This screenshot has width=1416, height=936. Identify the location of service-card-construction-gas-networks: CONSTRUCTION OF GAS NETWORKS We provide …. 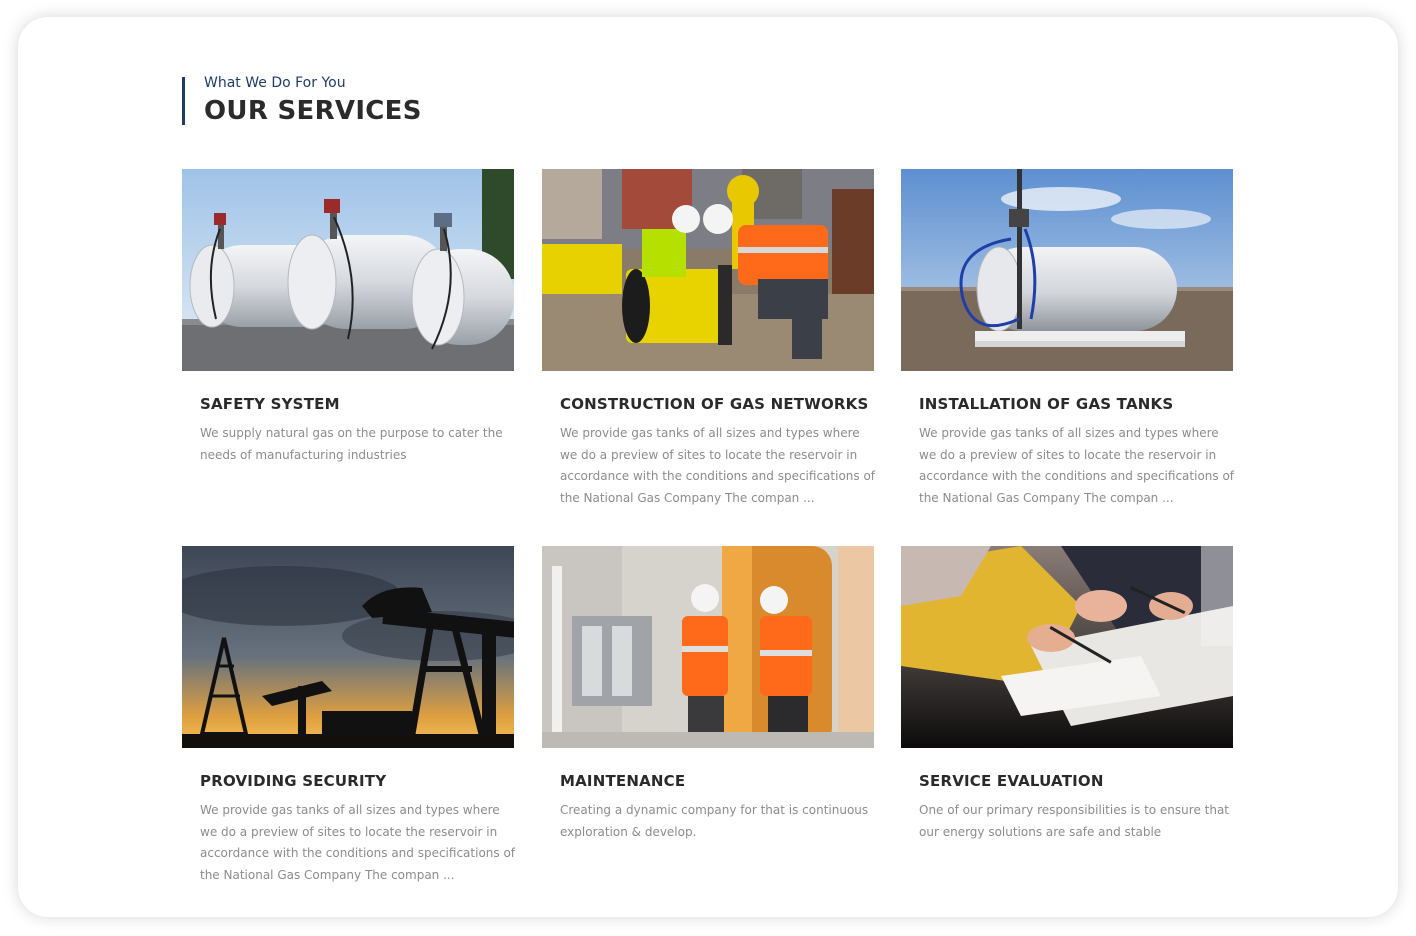
(708, 337).